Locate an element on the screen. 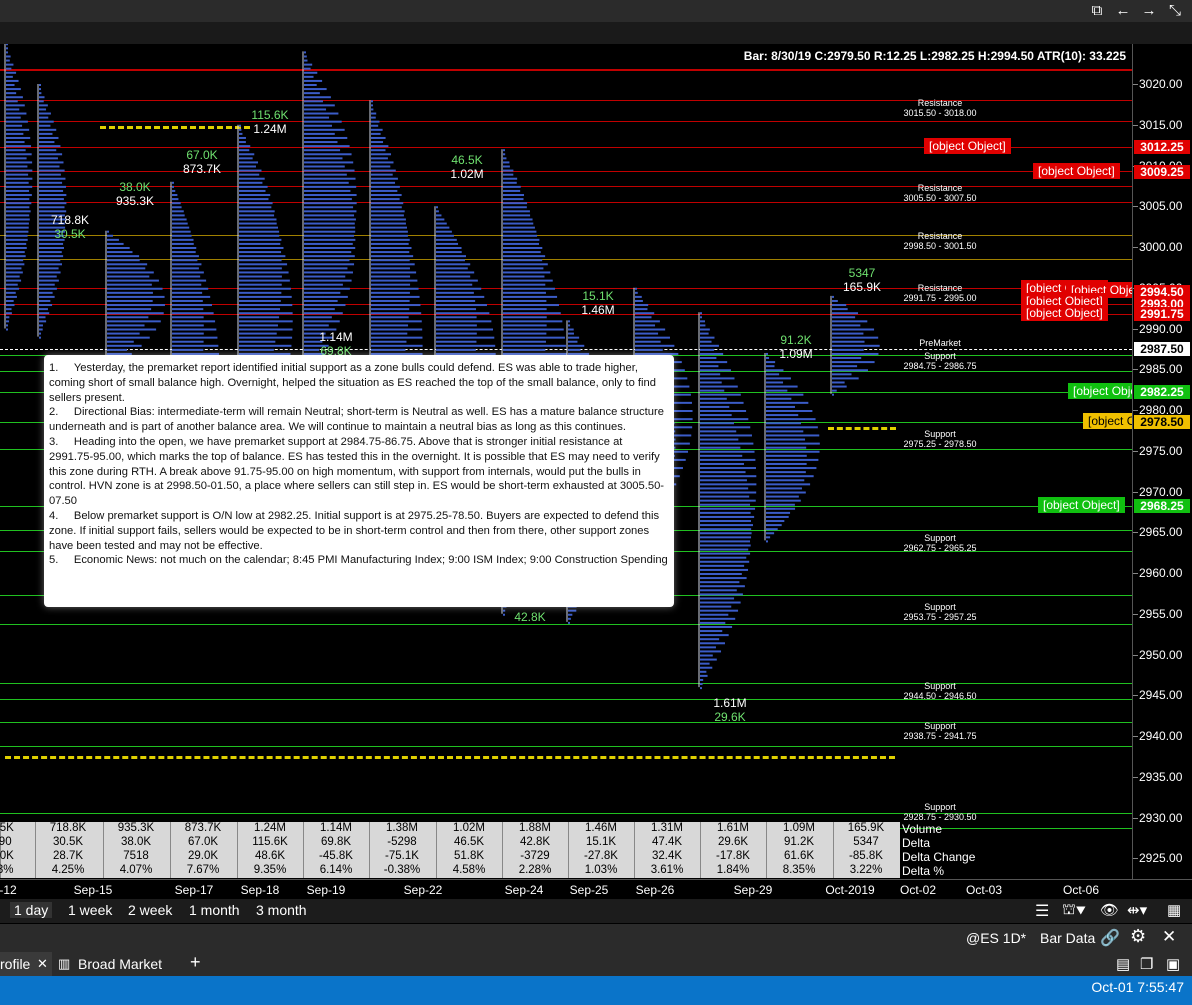 The height and width of the screenshot is (1005, 1192). tab-close-icon: ✕ is located at coordinates (42, 964).